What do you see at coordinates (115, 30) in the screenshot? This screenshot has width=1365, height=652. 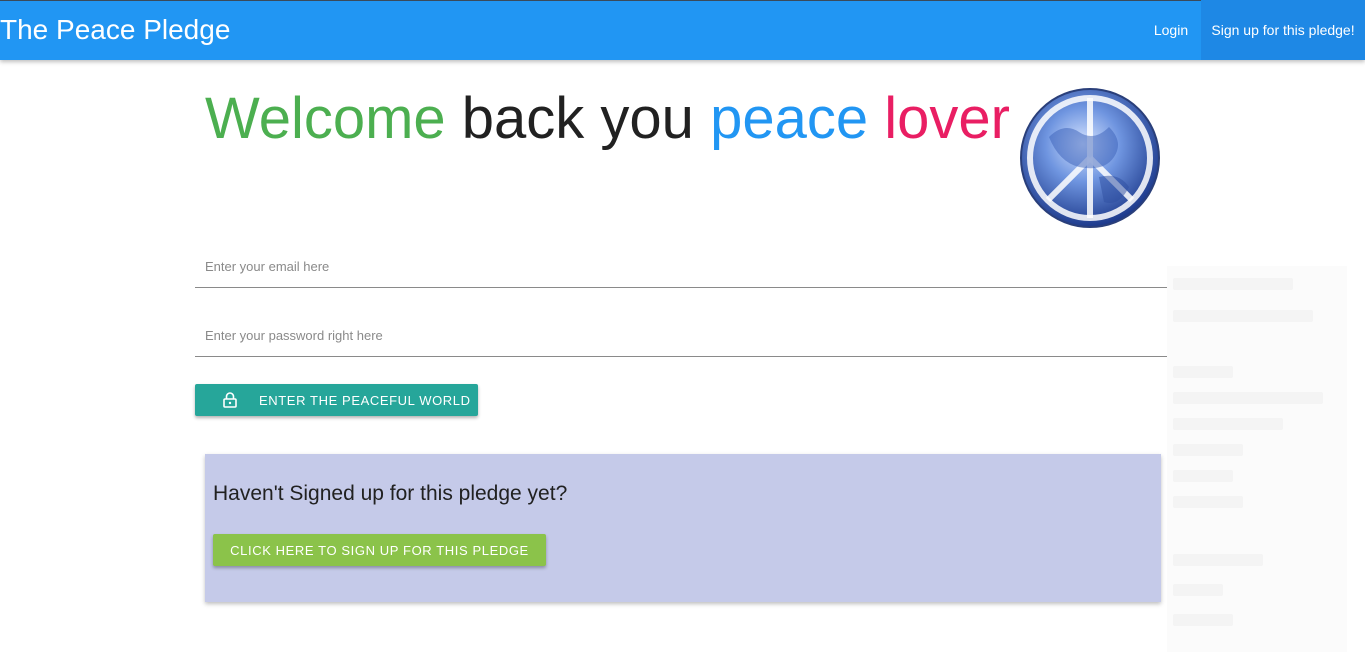 I see `brand-logo-text: The Peace Pledge` at bounding box center [115, 30].